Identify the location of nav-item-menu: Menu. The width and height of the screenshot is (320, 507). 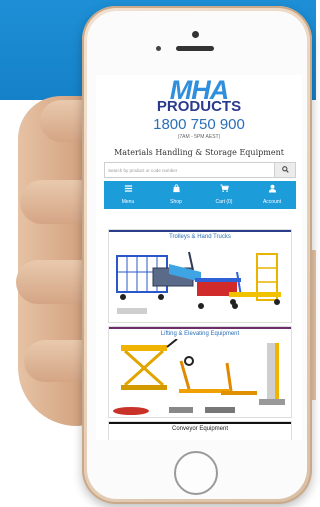
(128, 195).